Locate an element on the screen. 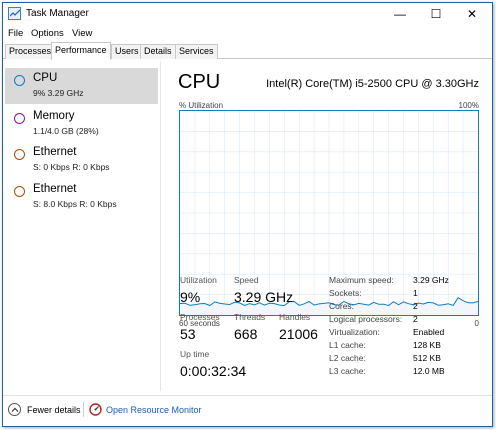  info-key: Maximum speed: is located at coordinates (361, 280).